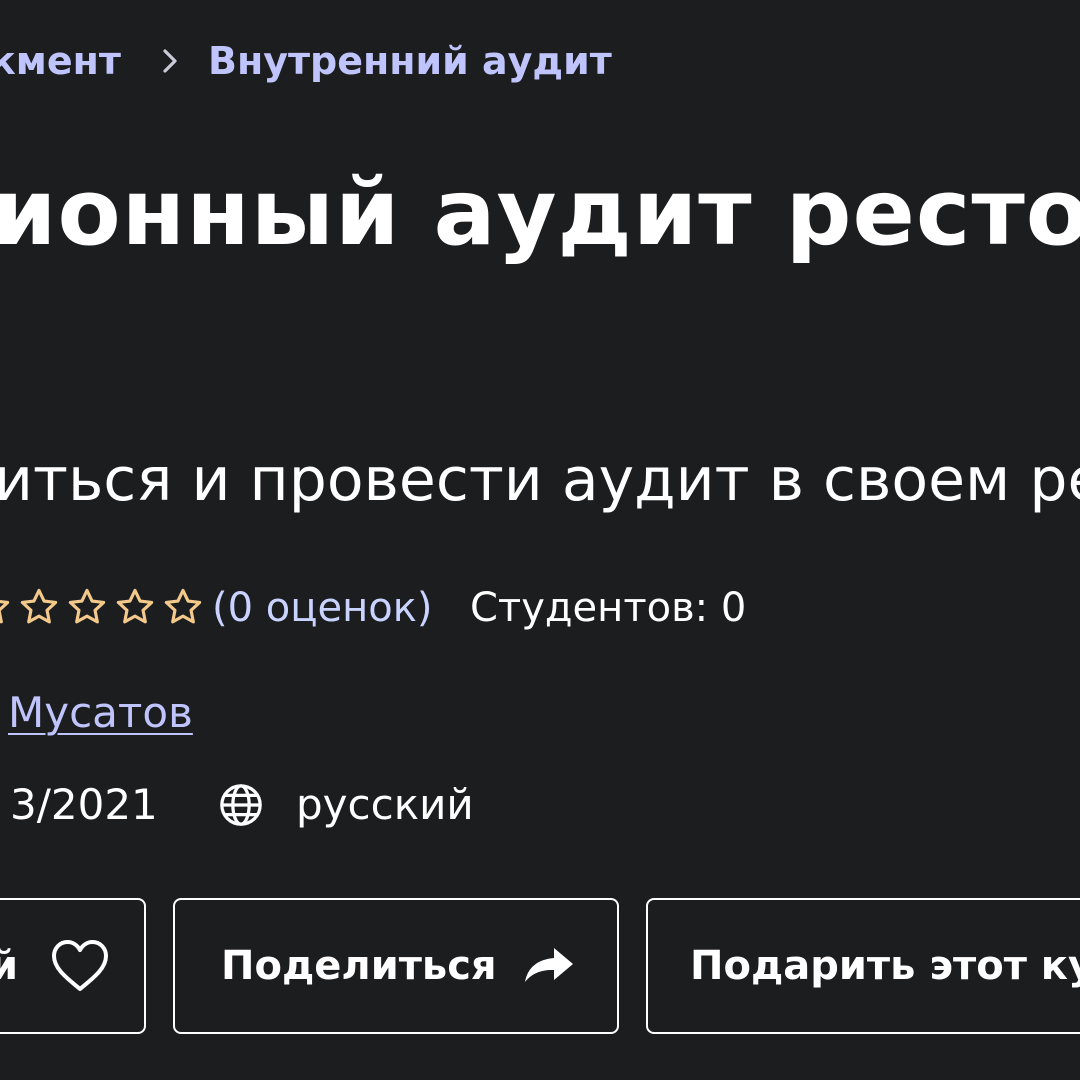 The width and height of the screenshot is (1080, 1080). What do you see at coordinates (80, 965) in the screenshot?
I see `heart-outline-icon` at bounding box center [80, 965].